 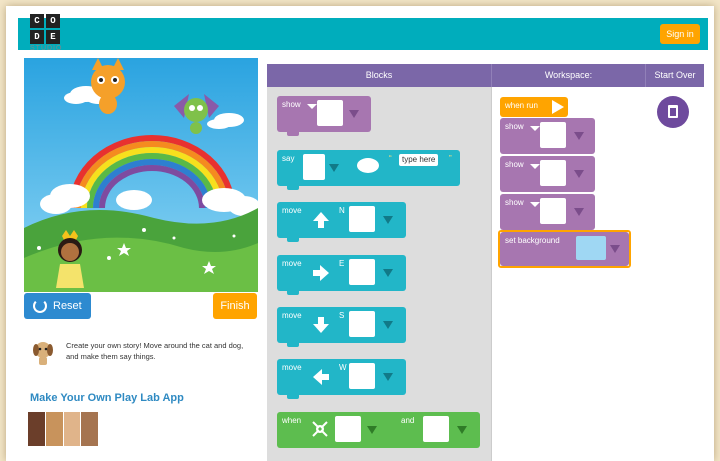 What do you see at coordinates (40, 306) in the screenshot?
I see `reset-icon` at bounding box center [40, 306].